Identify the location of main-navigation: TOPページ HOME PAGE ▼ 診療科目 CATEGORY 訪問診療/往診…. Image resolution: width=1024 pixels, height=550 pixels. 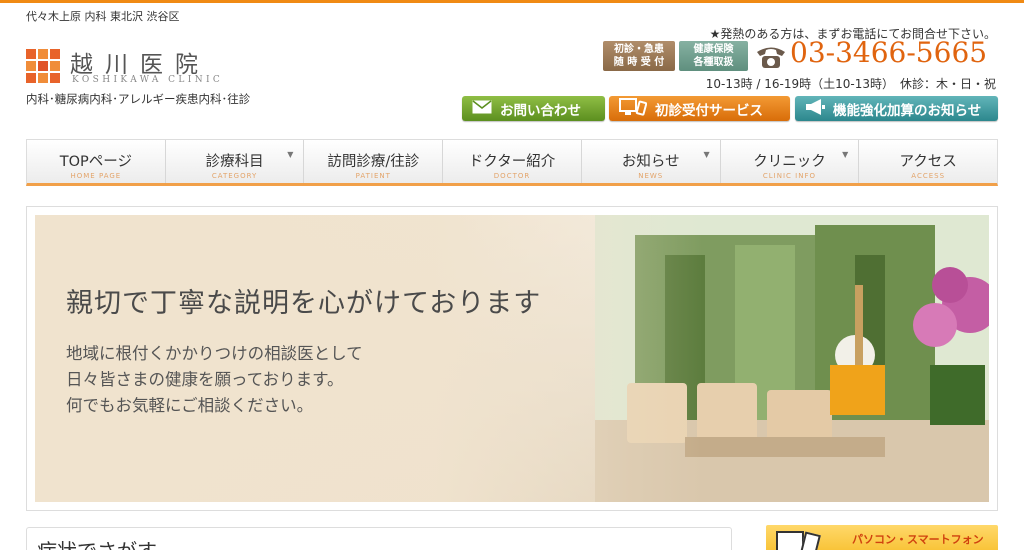
(512, 162).